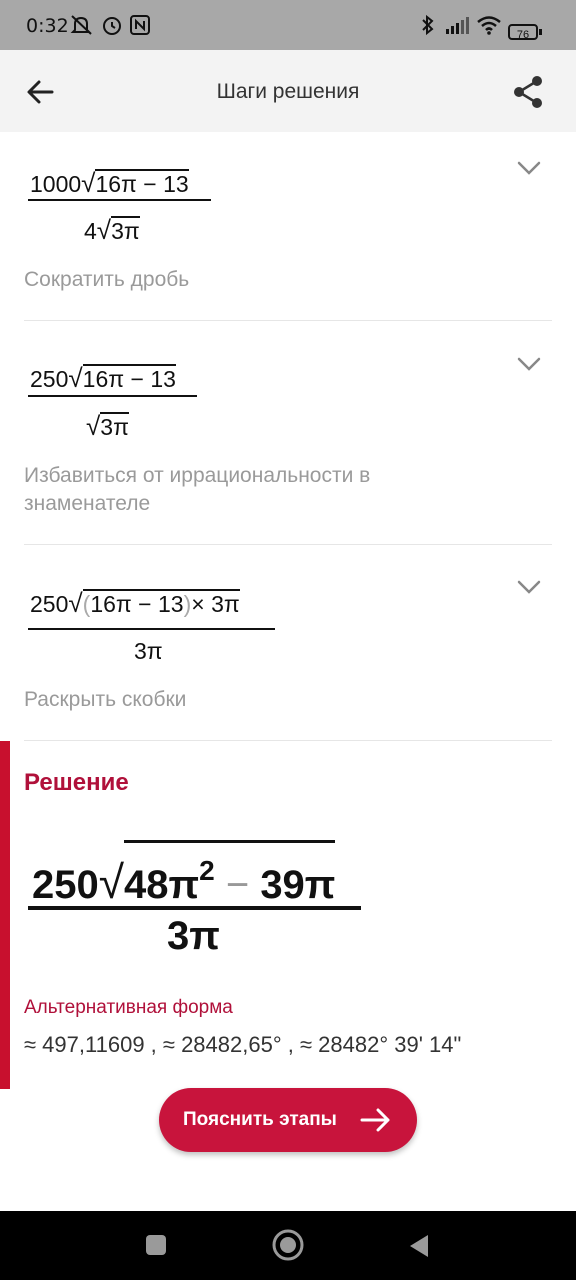  I want to click on step-3-radicand-inner: 16π − 13, so click(137, 604).